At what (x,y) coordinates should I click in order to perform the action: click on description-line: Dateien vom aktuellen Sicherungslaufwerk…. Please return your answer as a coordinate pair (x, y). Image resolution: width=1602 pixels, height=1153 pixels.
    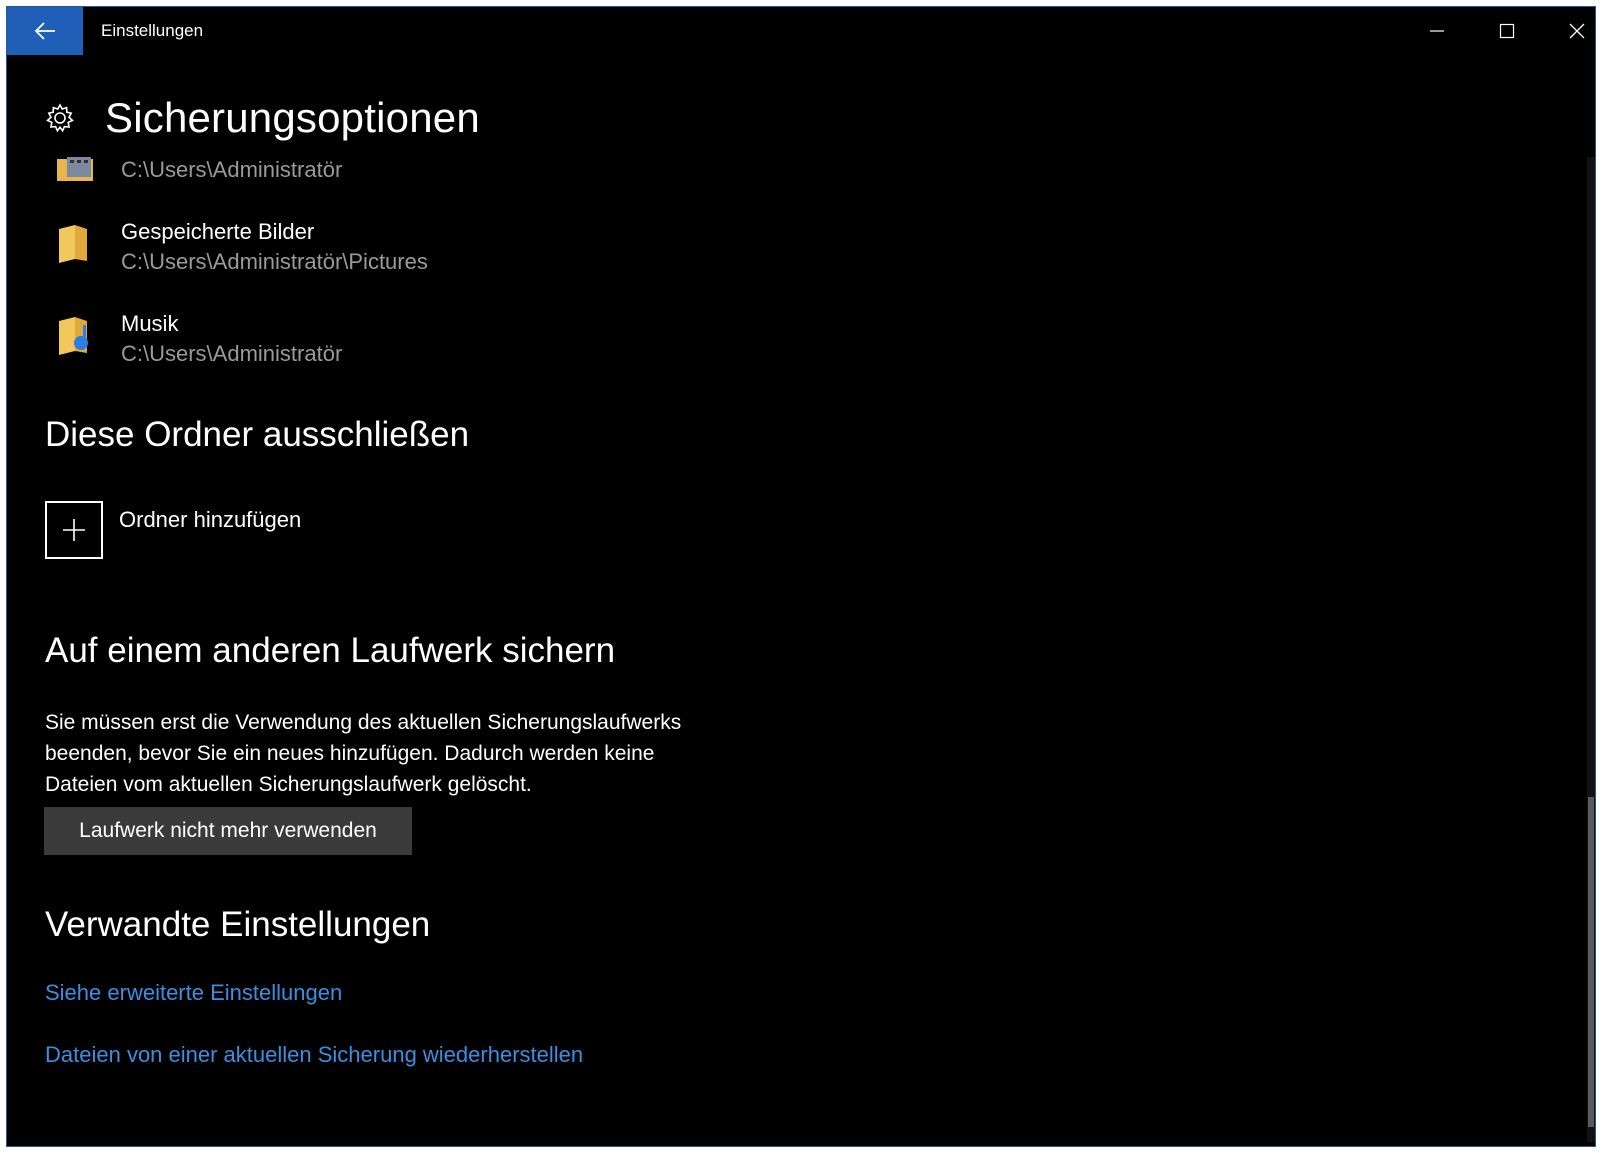
    Looking at the image, I should click on (288, 784).